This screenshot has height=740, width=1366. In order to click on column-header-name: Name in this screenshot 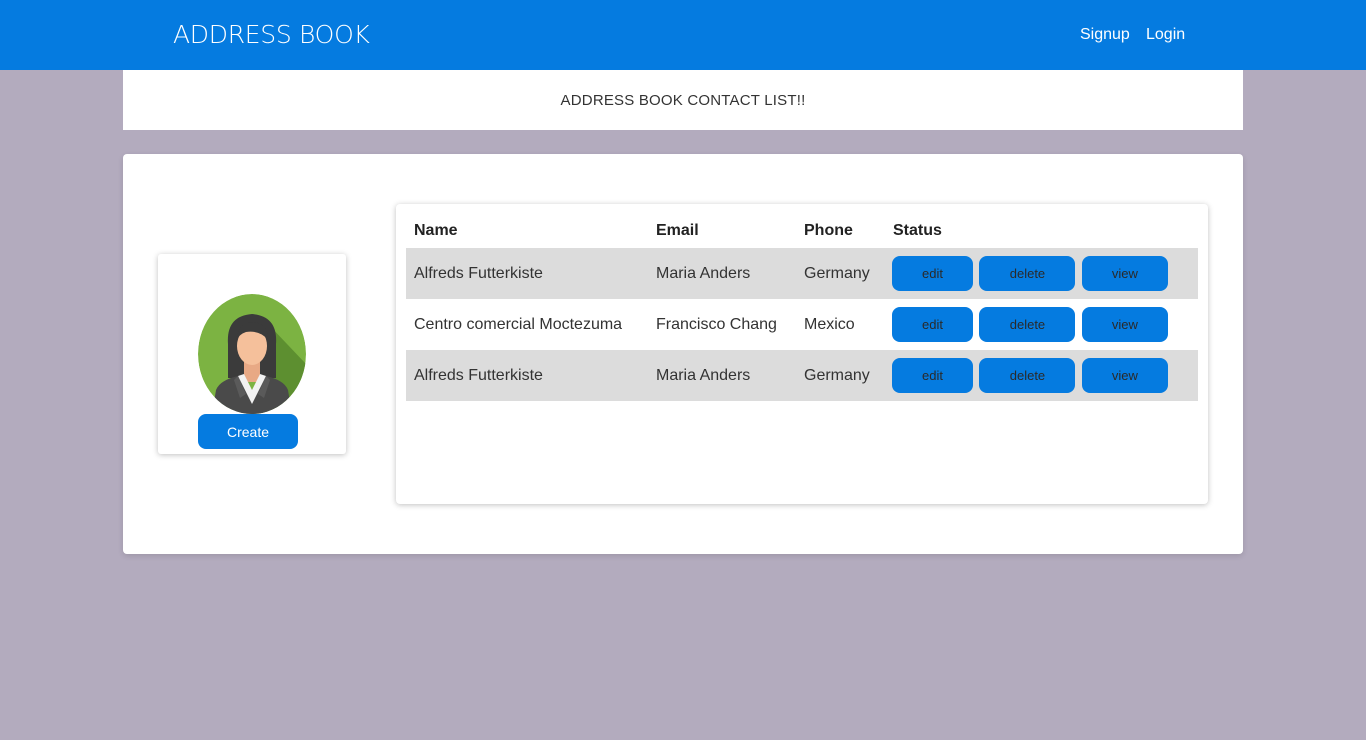, I will do `click(436, 230)`.